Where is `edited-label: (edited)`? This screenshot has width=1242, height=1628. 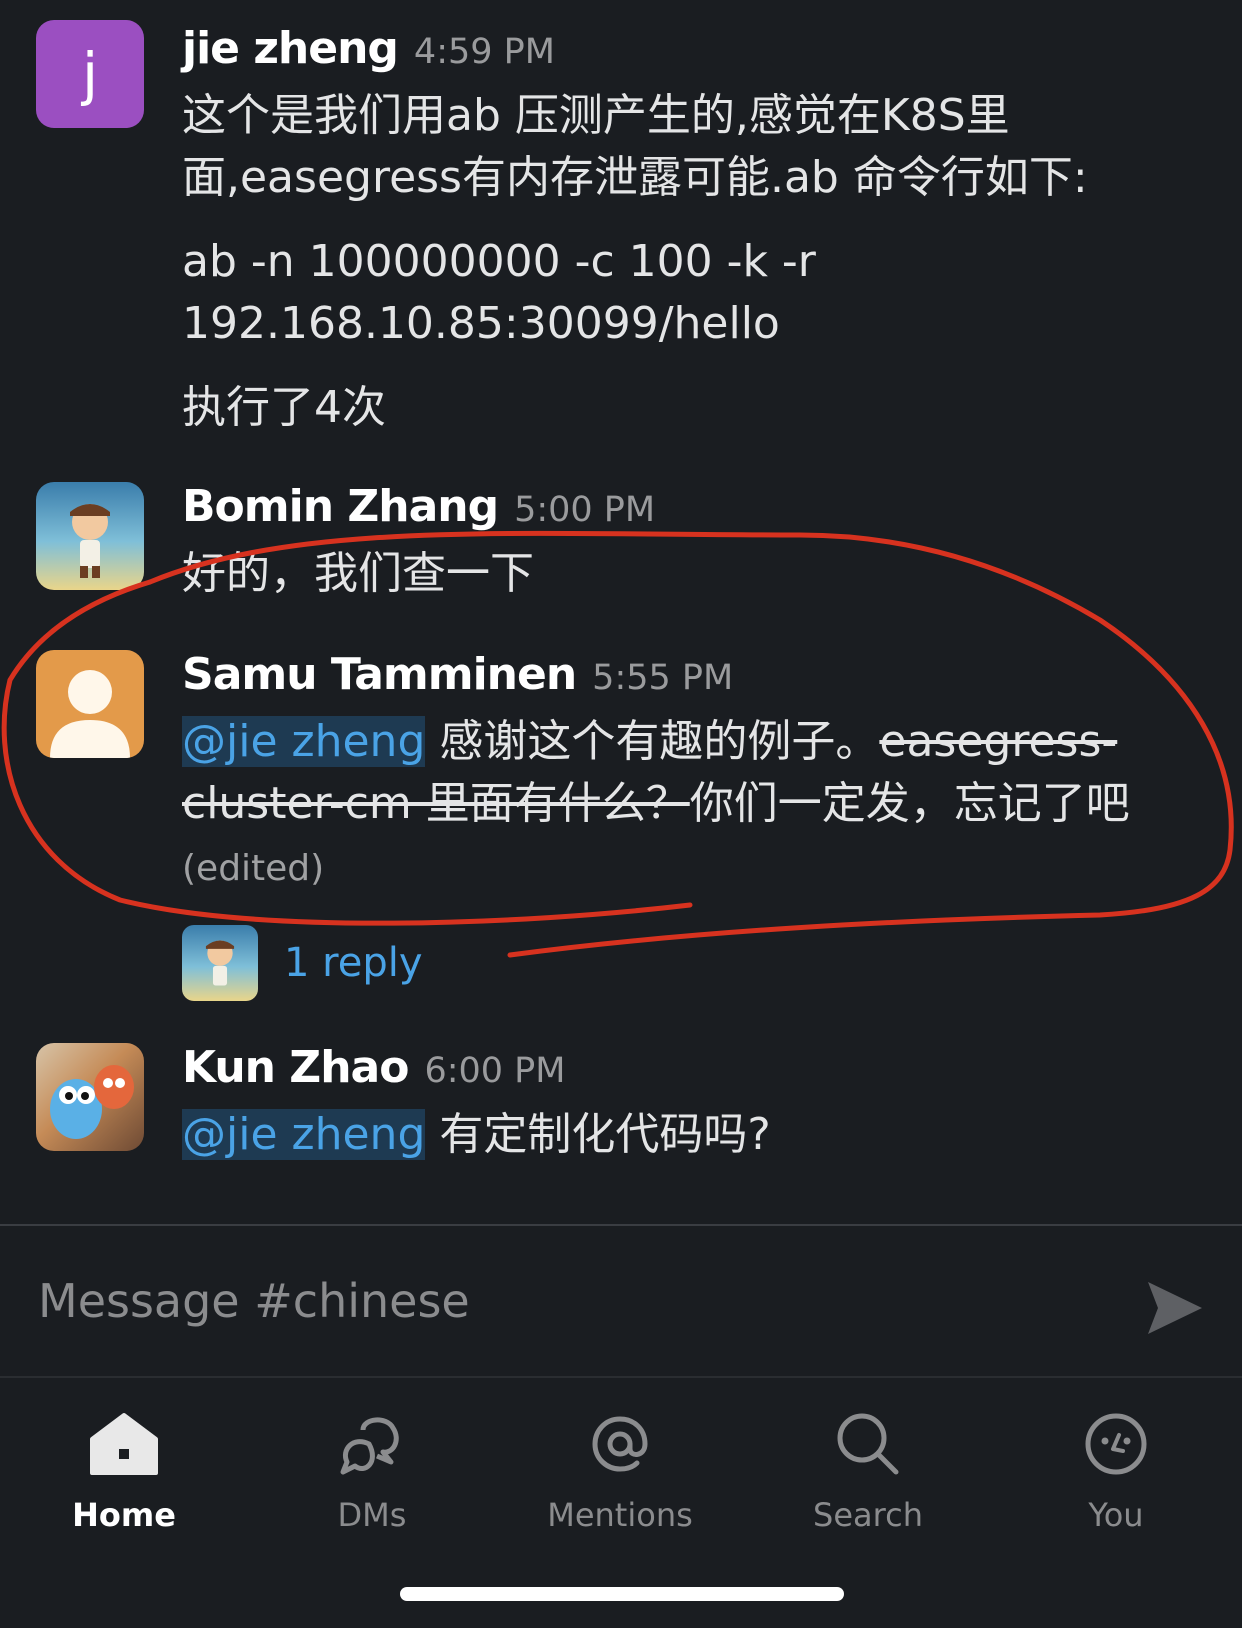
edited-label: (edited) is located at coordinates (253, 868).